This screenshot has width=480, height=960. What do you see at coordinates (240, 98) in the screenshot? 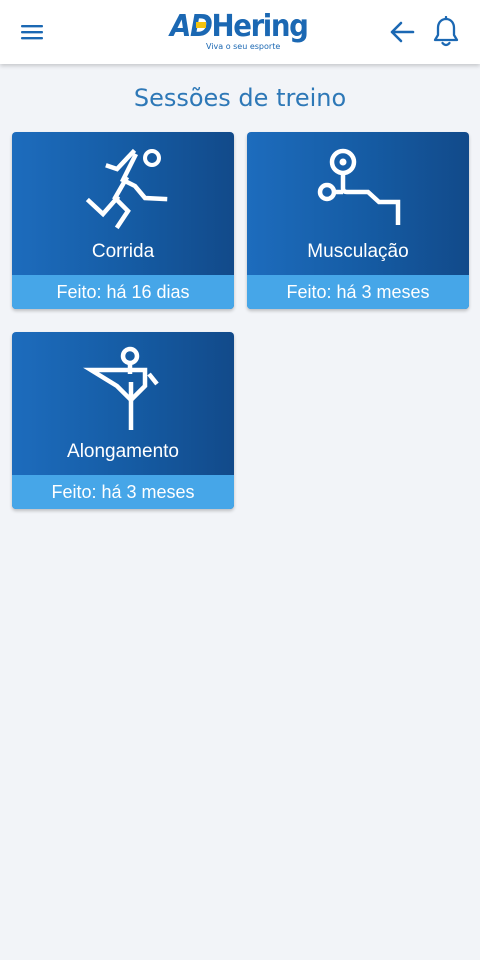
I see `page-title: Sessões de treino` at bounding box center [240, 98].